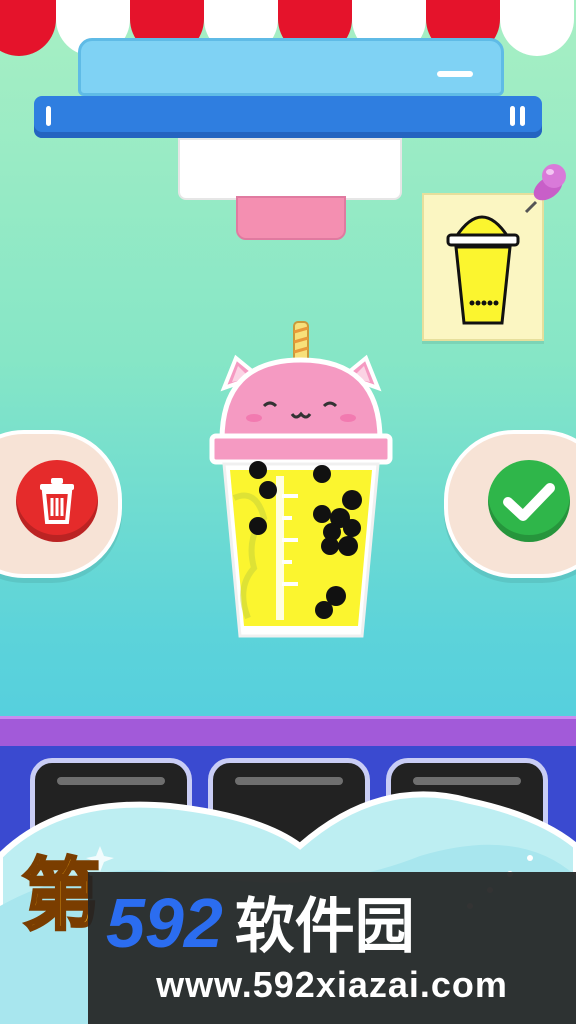  Describe the element at coordinates (288, 117) in the screenshot. I see `dispenser-machine` at that location.